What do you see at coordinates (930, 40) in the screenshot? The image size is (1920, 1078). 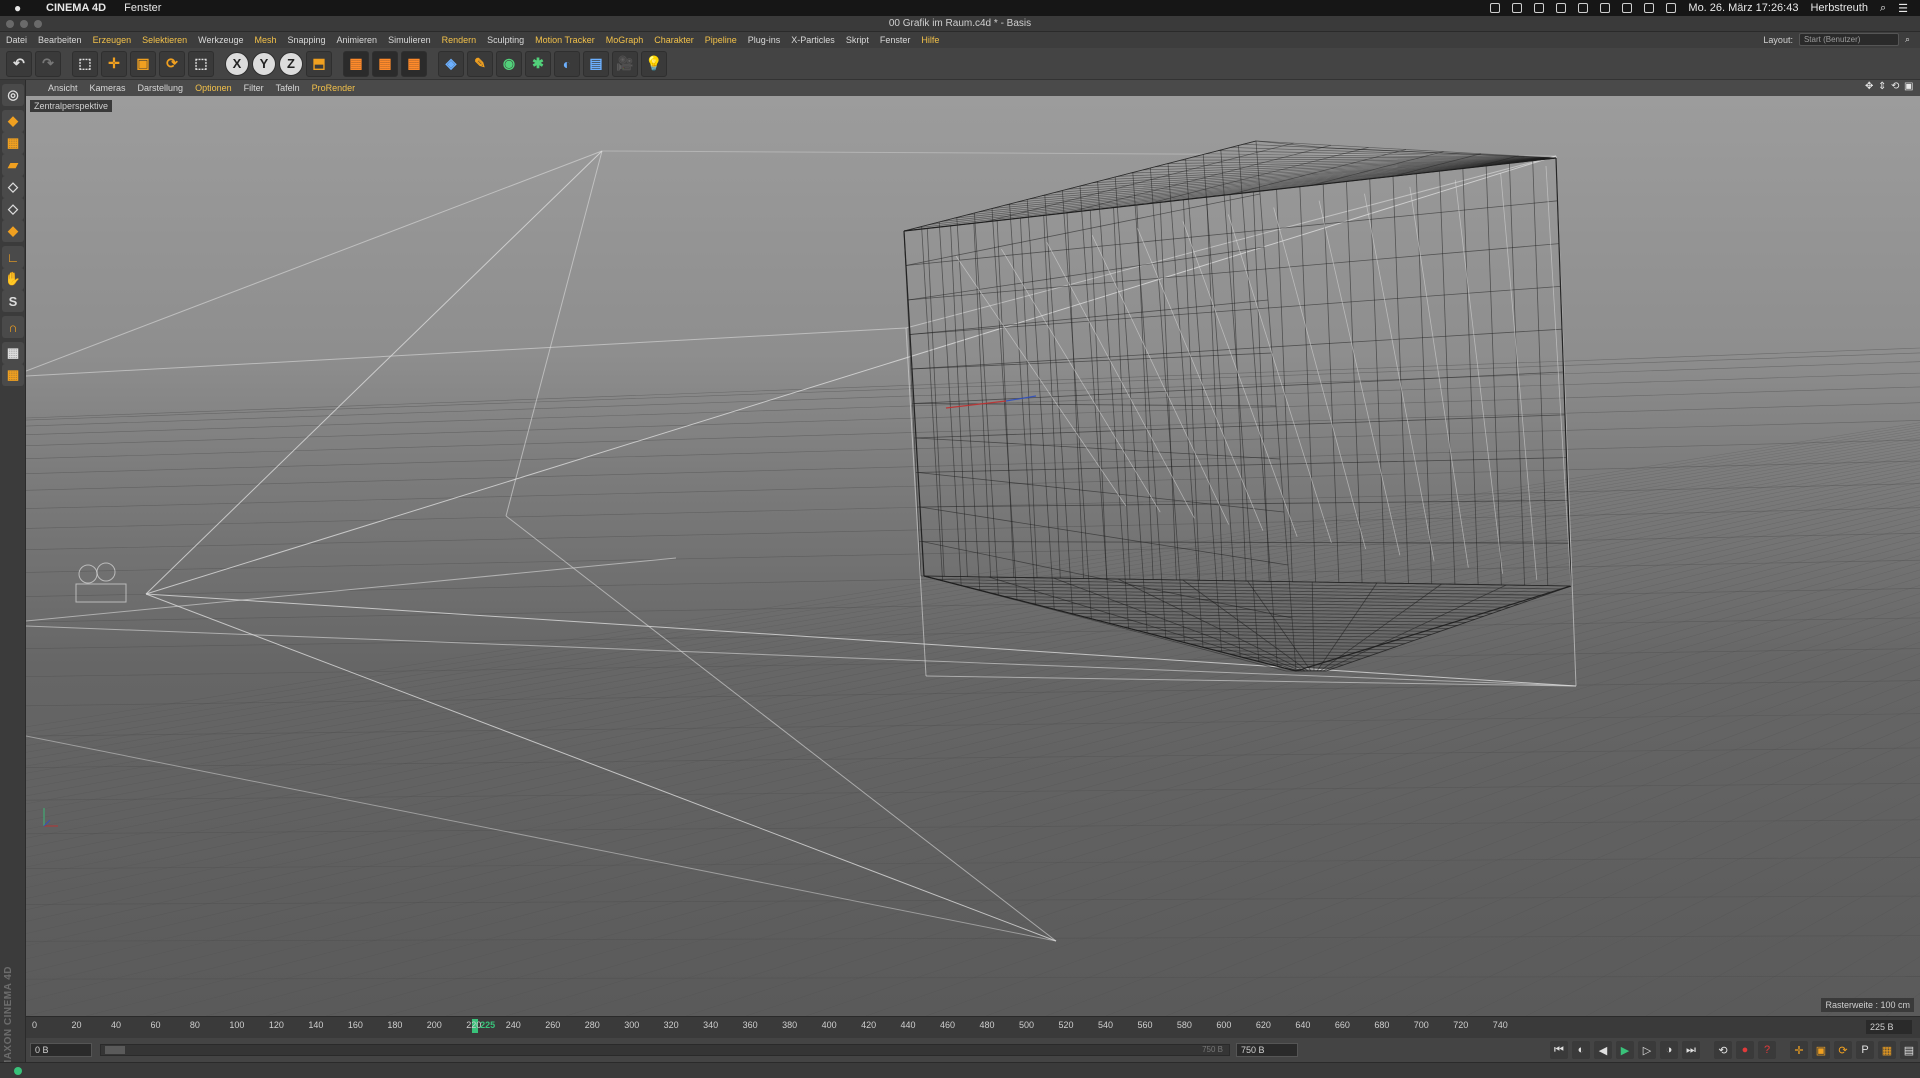 I see `menu-hilfe: Hilfe` at bounding box center [930, 40].